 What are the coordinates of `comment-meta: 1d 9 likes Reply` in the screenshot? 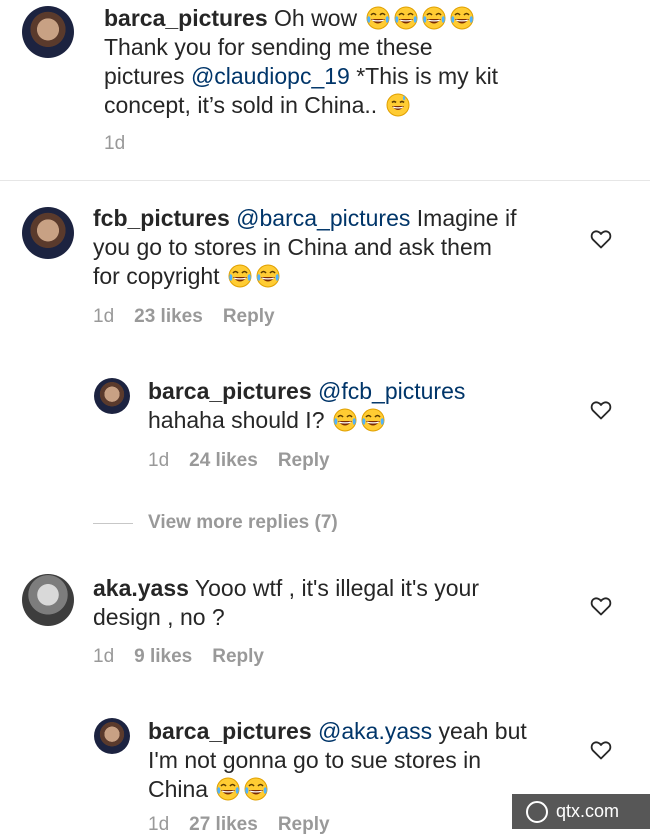 It's located at (188, 657).